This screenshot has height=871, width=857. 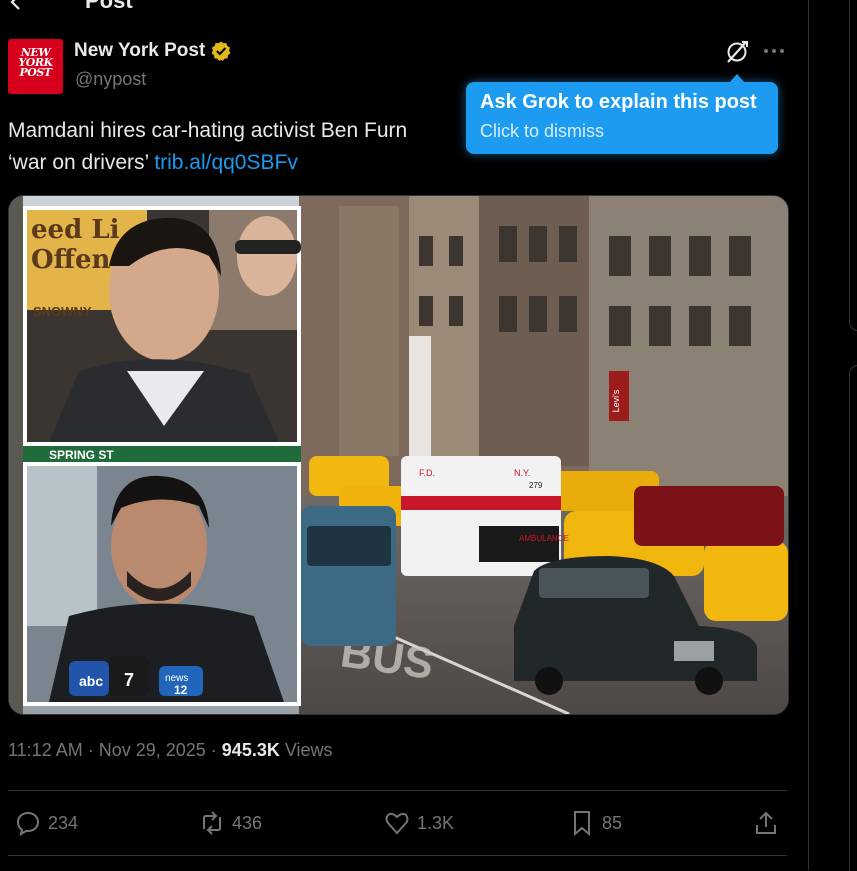 What do you see at coordinates (774, 51) in the screenshot?
I see `more-options-icon` at bounding box center [774, 51].